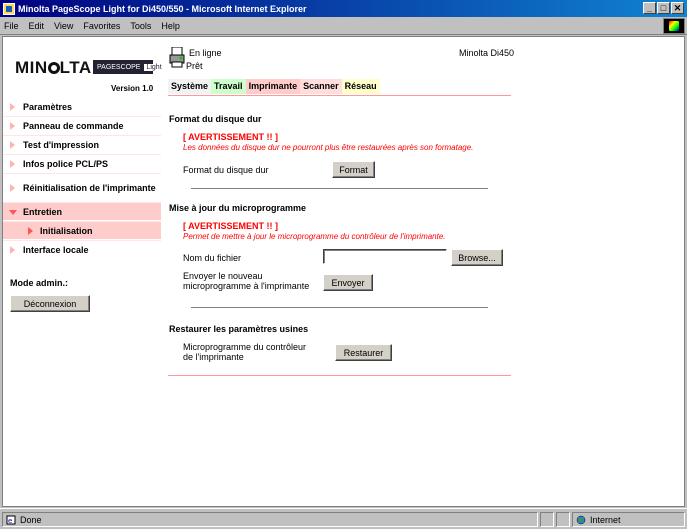 The image size is (687, 529). I want to click on logout-button: Déconnexion, so click(50, 303).